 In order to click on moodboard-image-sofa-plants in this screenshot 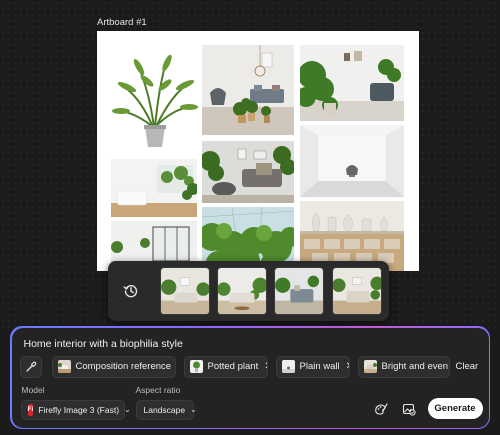, I will do `click(248, 172)`.